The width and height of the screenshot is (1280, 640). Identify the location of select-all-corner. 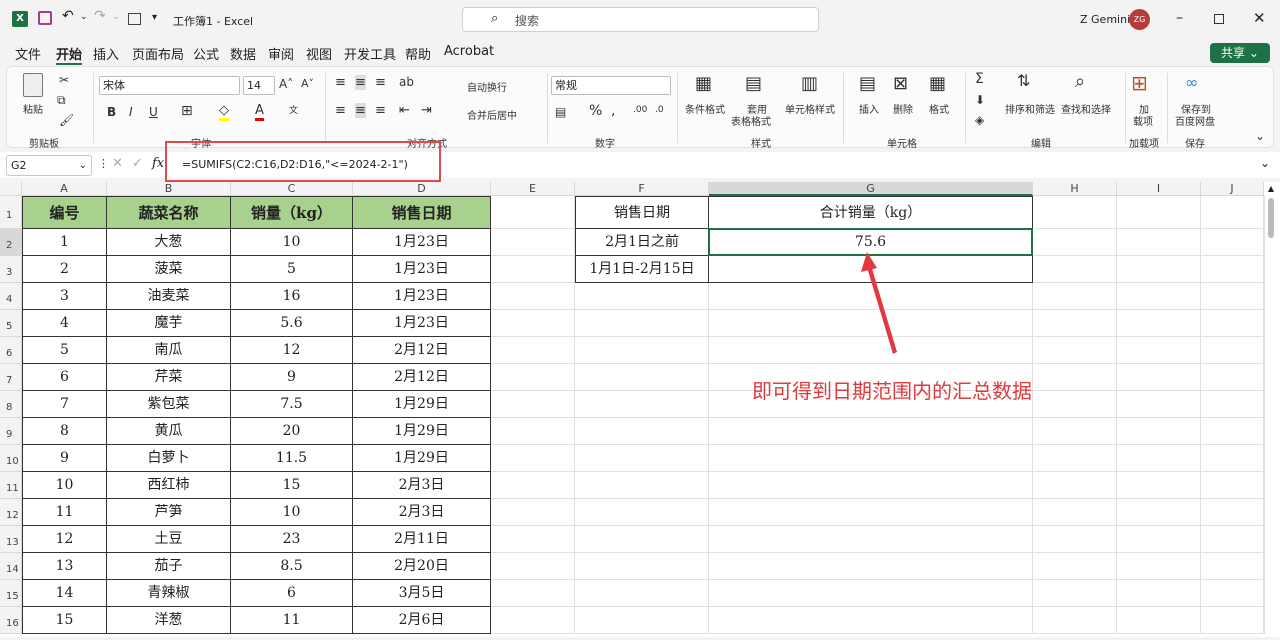
(11, 189).